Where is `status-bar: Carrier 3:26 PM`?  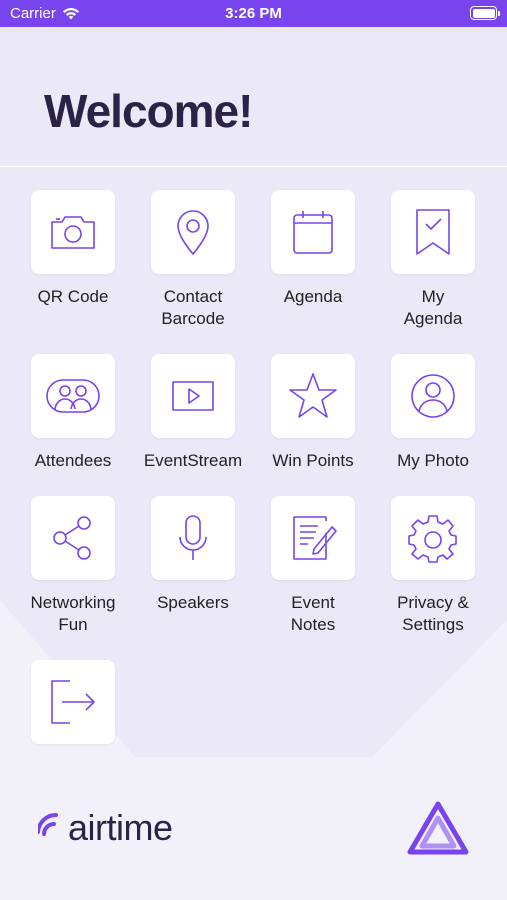
status-bar: Carrier 3:26 PM is located at coordinates (253, 13).